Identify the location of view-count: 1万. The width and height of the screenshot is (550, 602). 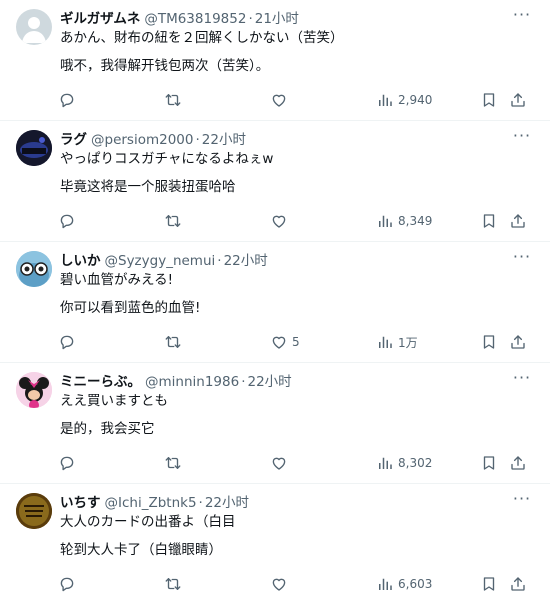
(408, 342).